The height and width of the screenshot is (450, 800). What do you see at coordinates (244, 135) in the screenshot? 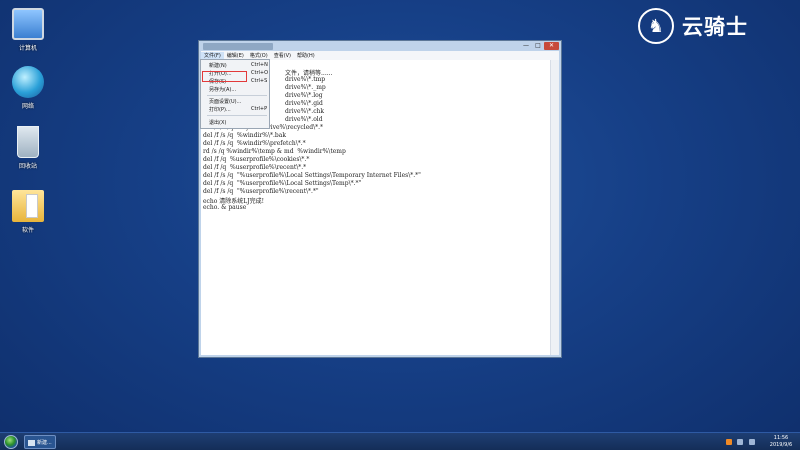
I see `text-line: del /f /s /q %windir%\*.bak` at bounding box center [244, 135].